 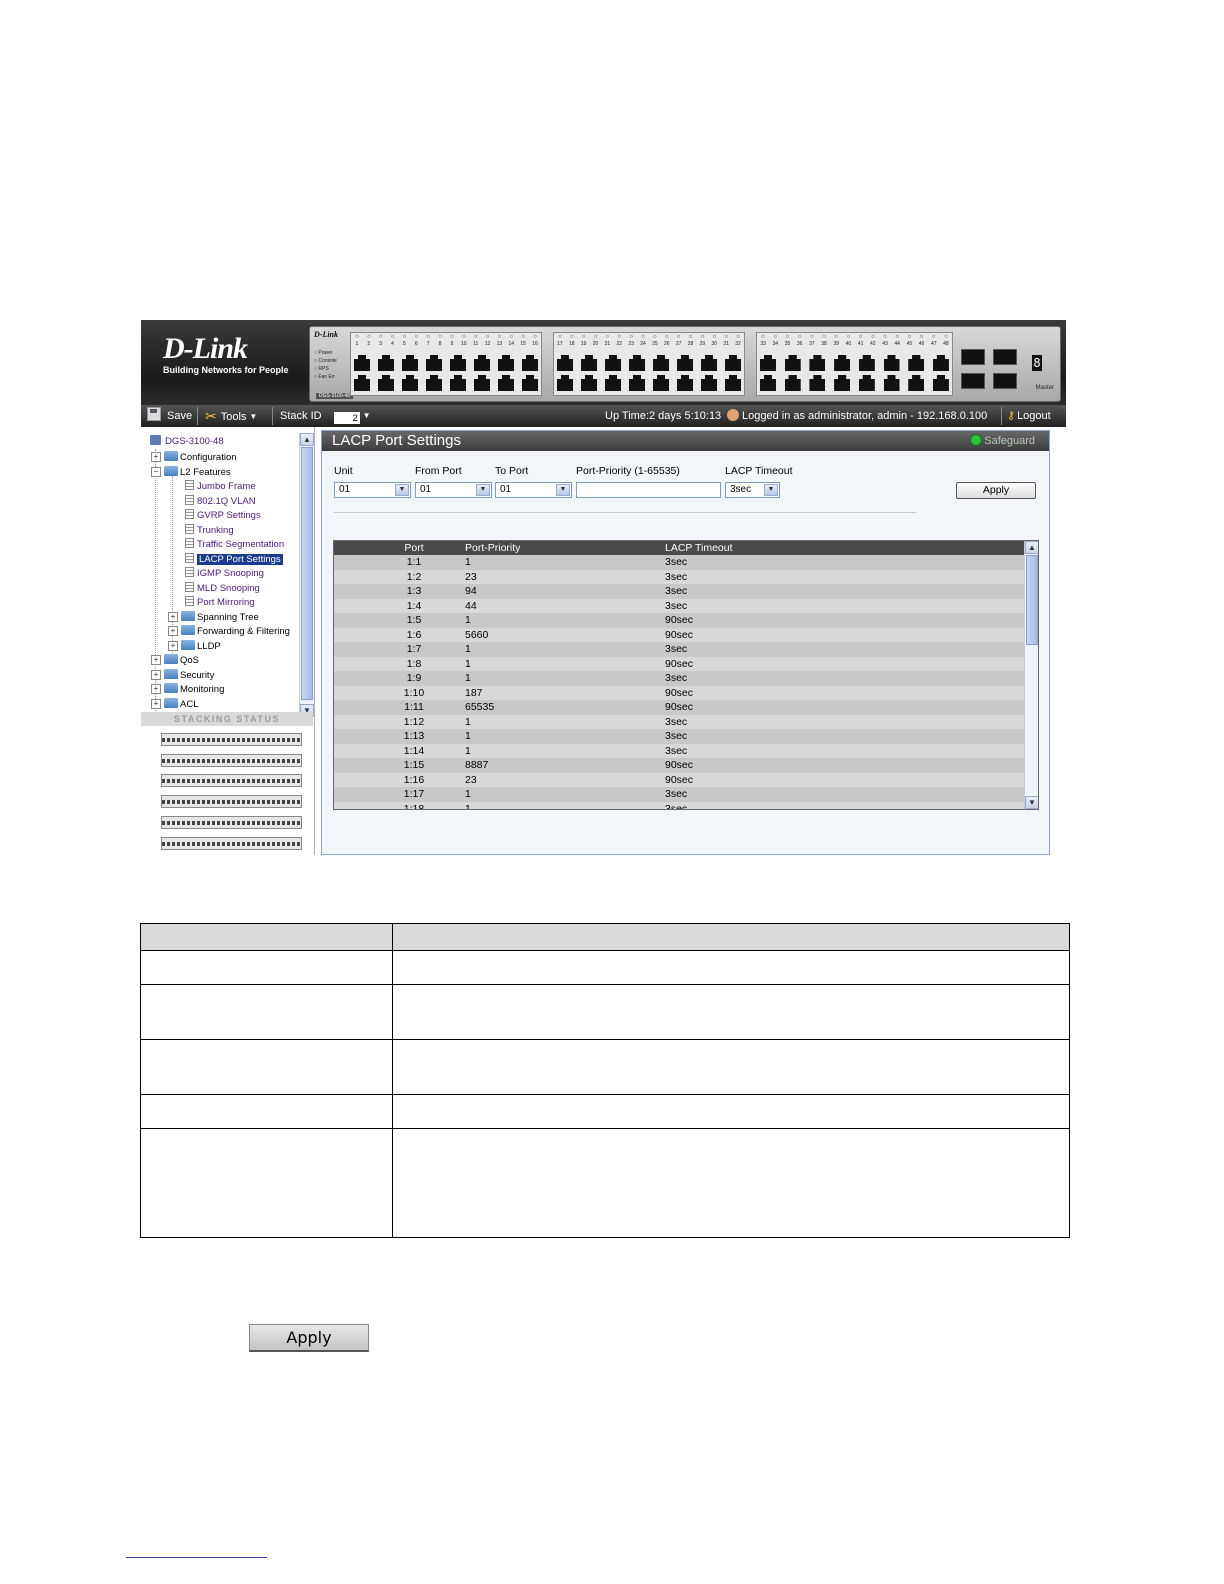 What do you see at coordinates (533, 490) in the screenshot?
I see `to-port-select: 01 ▼` at bounding box center [533, 490].